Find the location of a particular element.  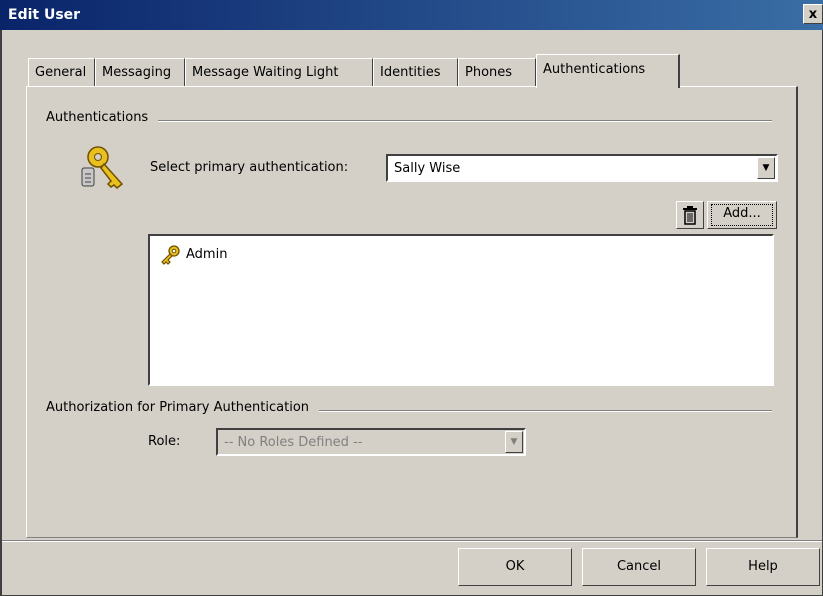

footer-separator is located at coordinates (411, 541).